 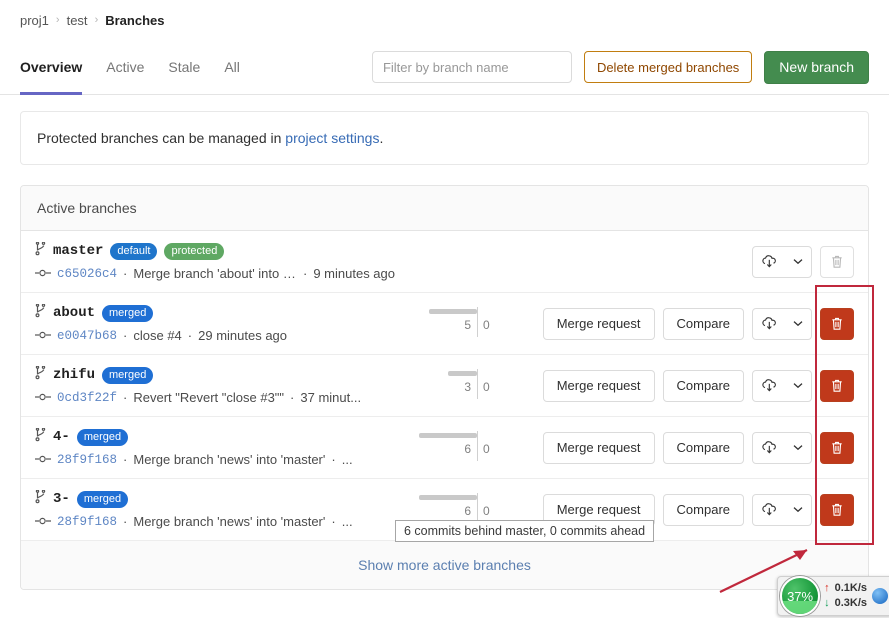 What do you see at coordinates (880, 596) in the screenshot?
I see `tray-app-icon` at bounding box center [880, 596].